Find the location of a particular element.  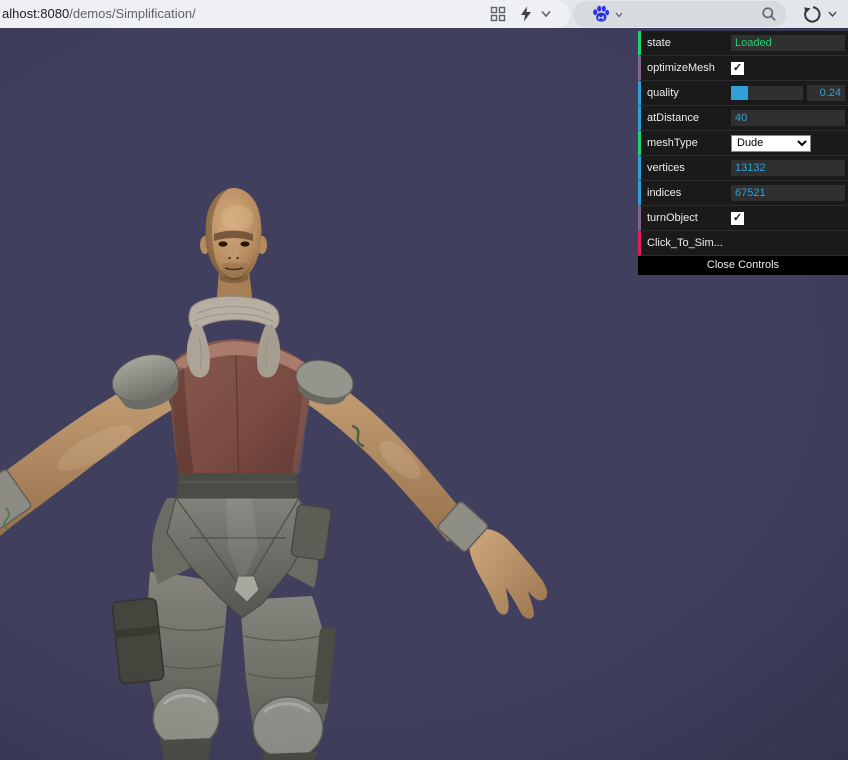

gui-row-meshtype: meshType Dude is located at coordinates (743, 143).